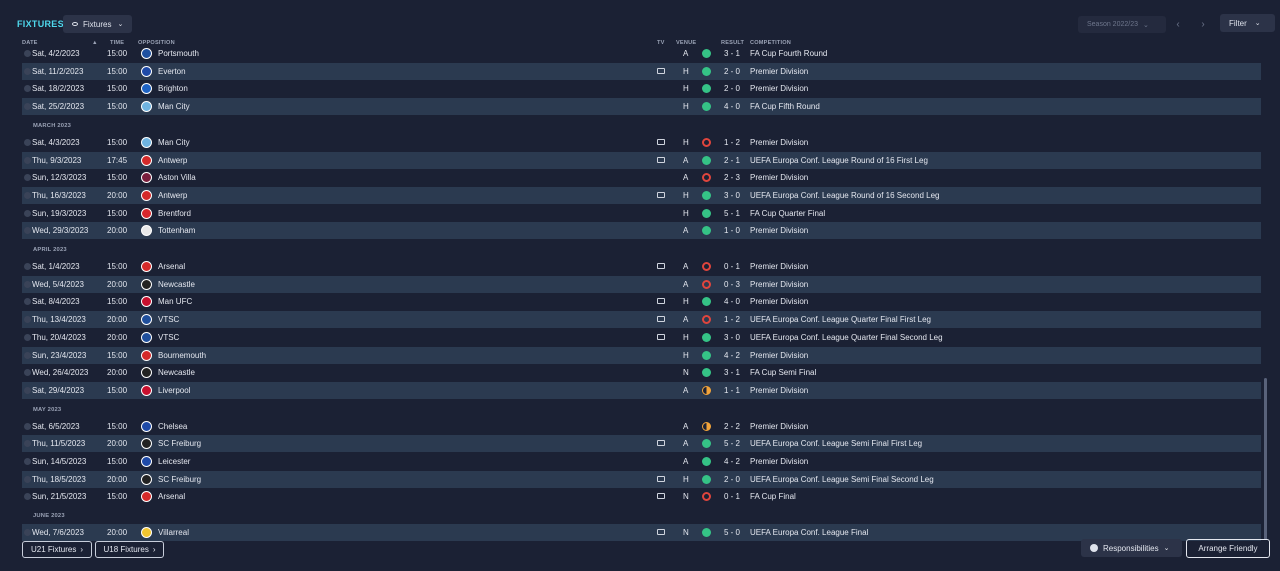 The height and width of the screenshot is (571, 1280). What do you see at coordinates (177, 177) in the screenshot?
I see `fixture-opposition: Aston Villa` at bounding box center [177, 177].